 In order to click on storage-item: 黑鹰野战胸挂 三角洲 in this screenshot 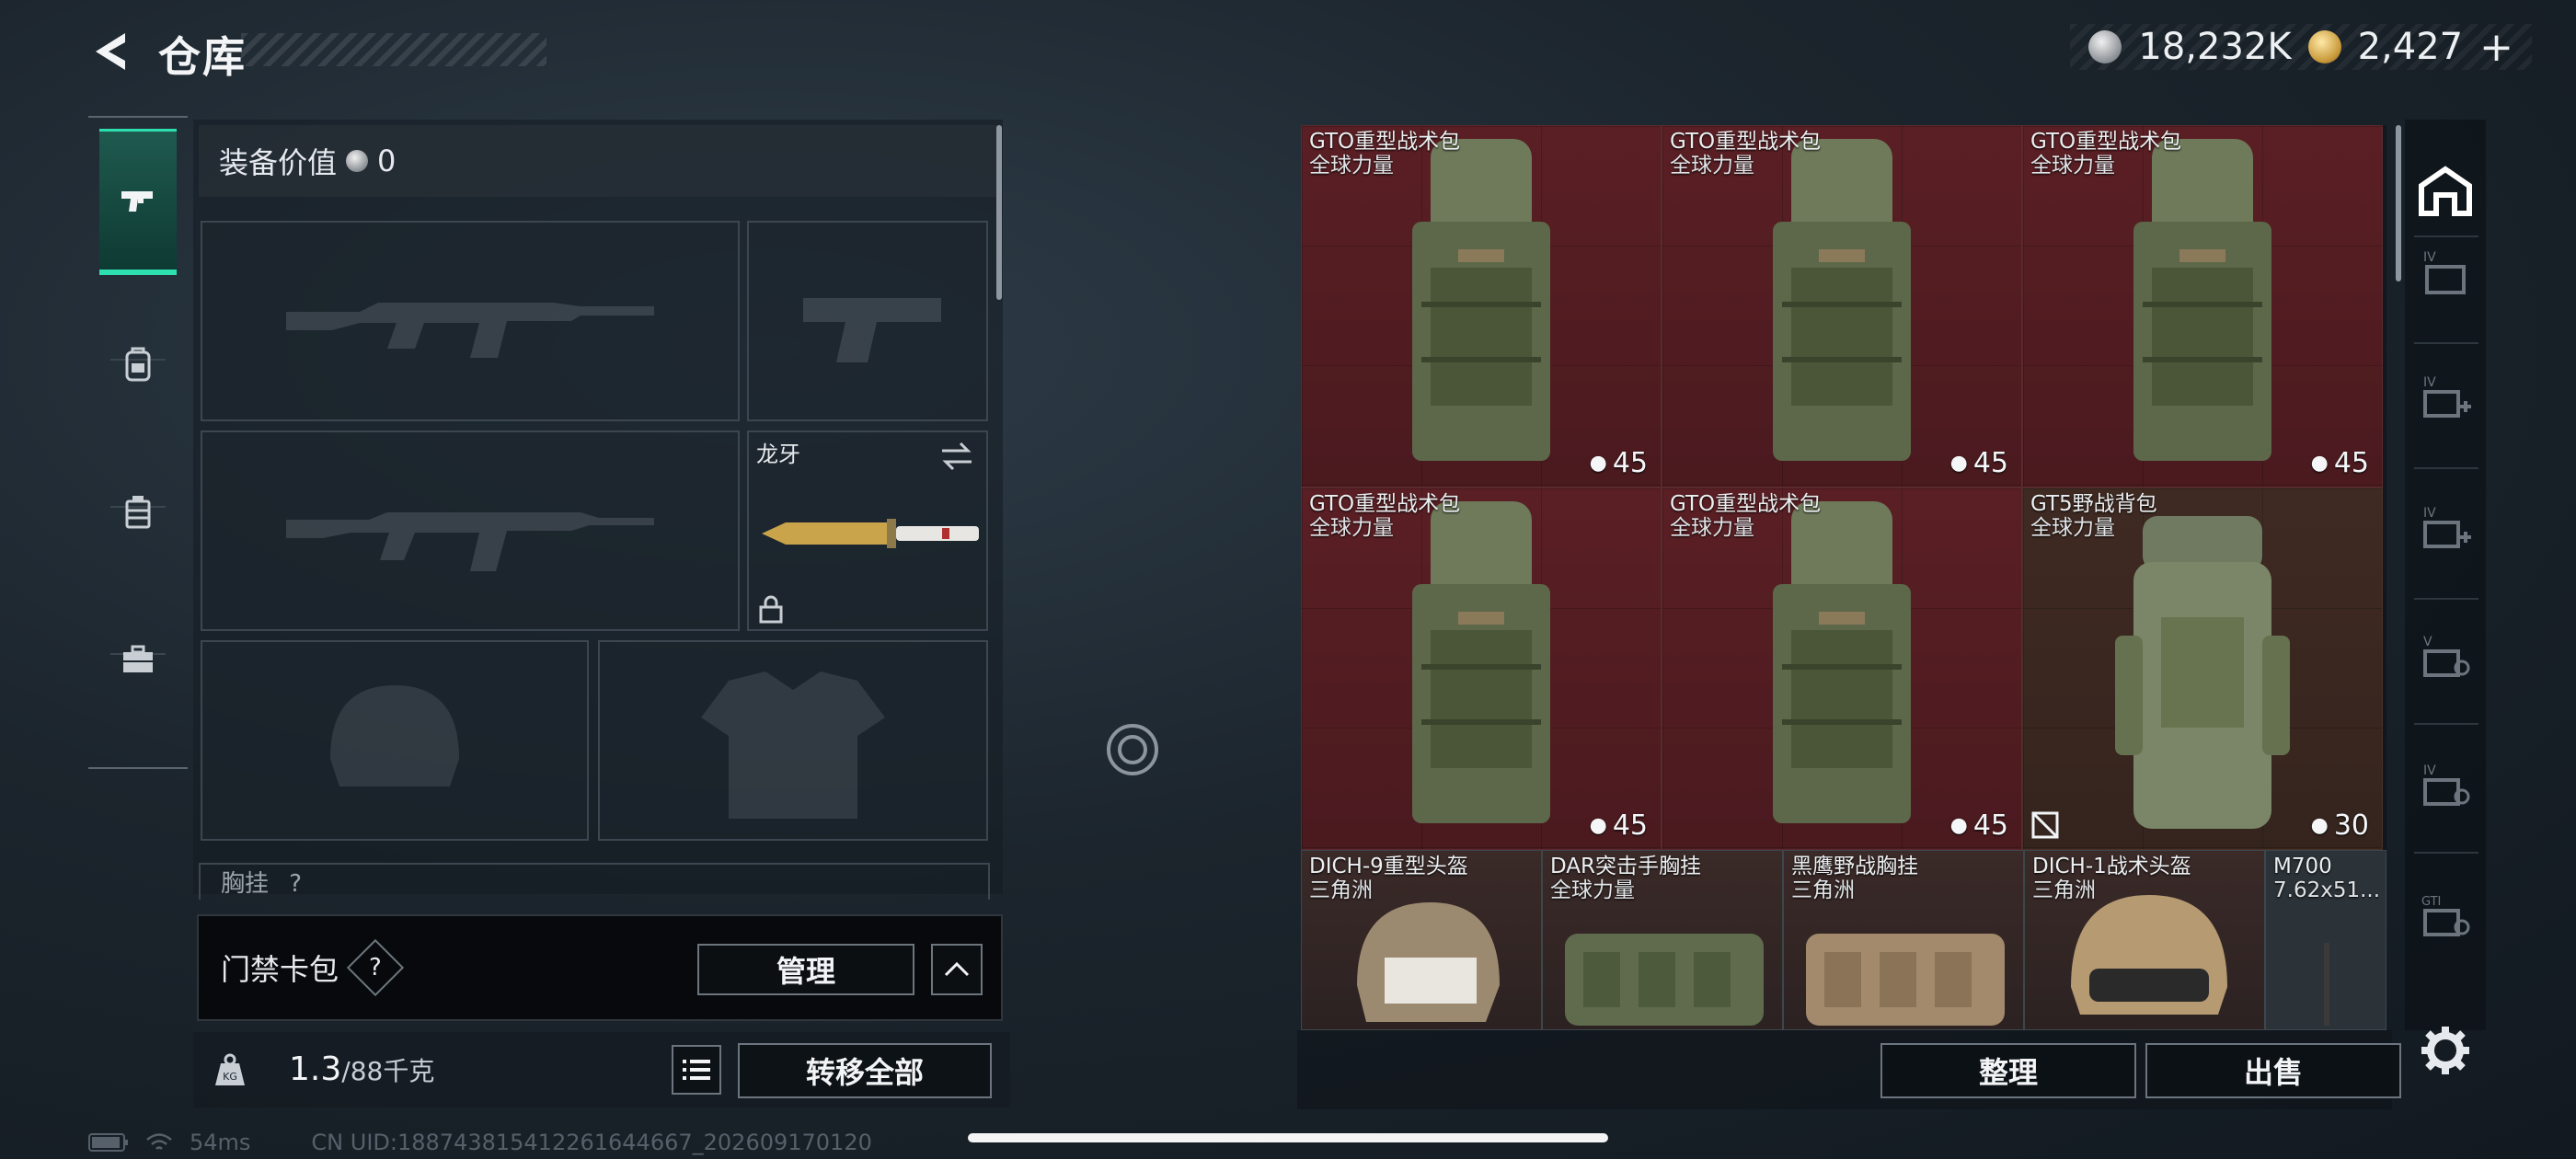, I will do `click(1903, 940)`.